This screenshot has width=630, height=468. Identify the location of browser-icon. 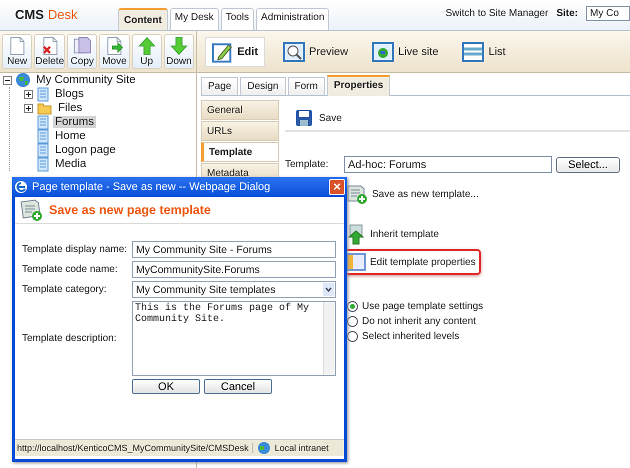
(21, 187).